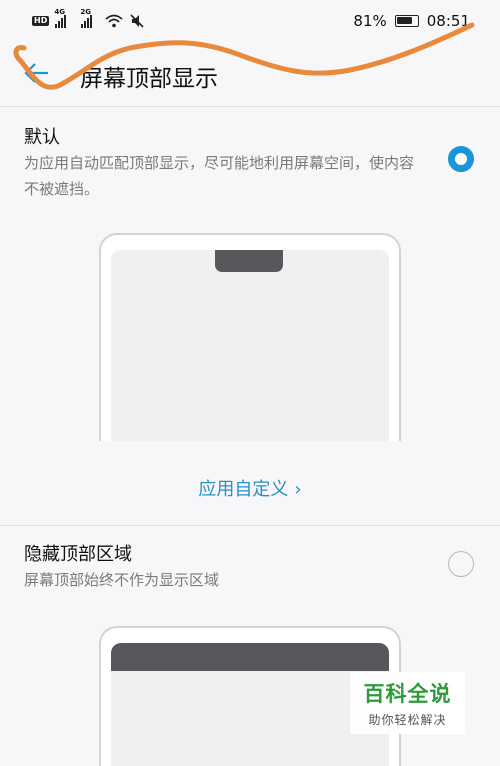 The height and width of the screenshot is (766, 500). Describe the element at coordinates (85, 12) in the screenshot. I see `sim2-network-label: 2G` at that location.